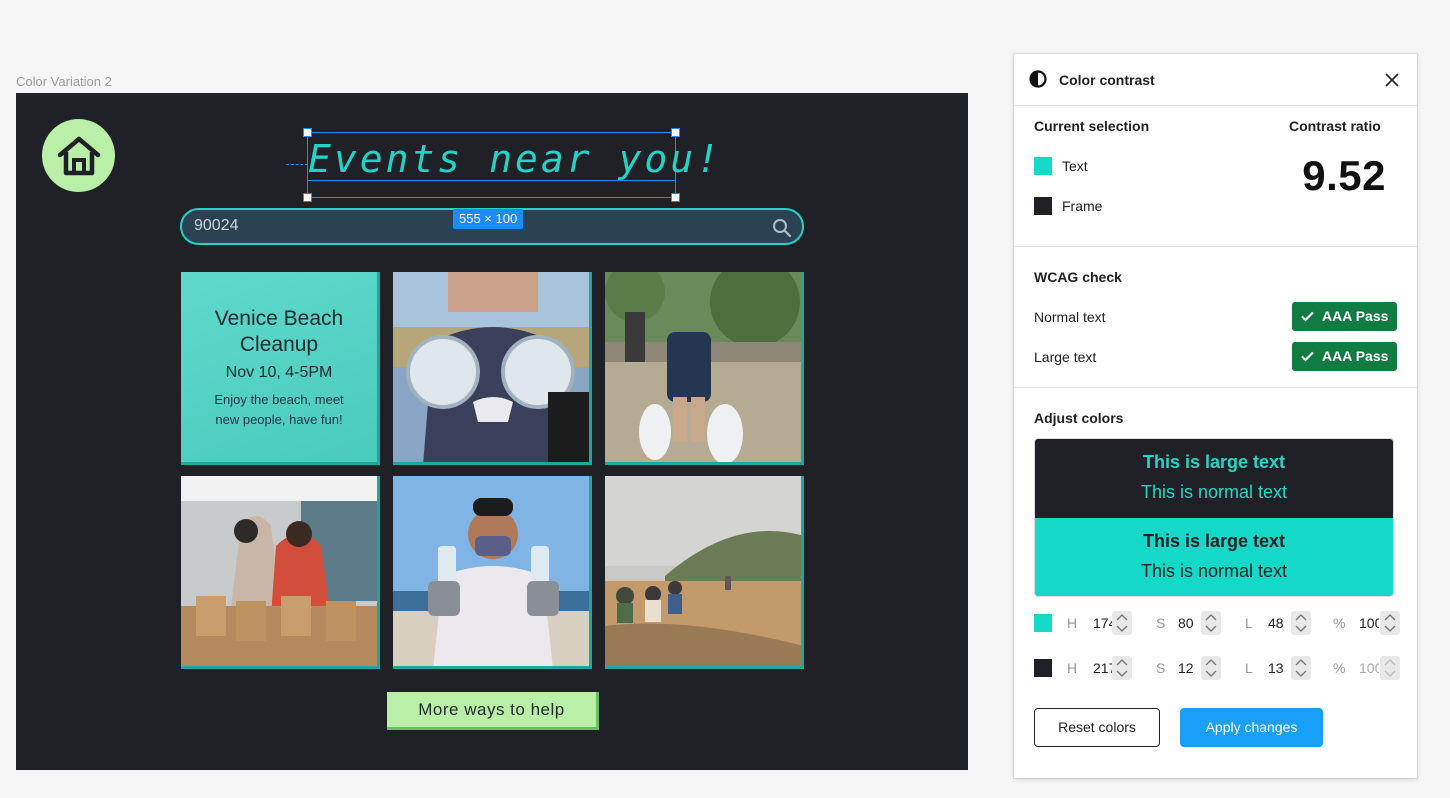  I want to click on text-color-hsl-row: H 174 S 80 L 48 % 100, so click(1219, 624).